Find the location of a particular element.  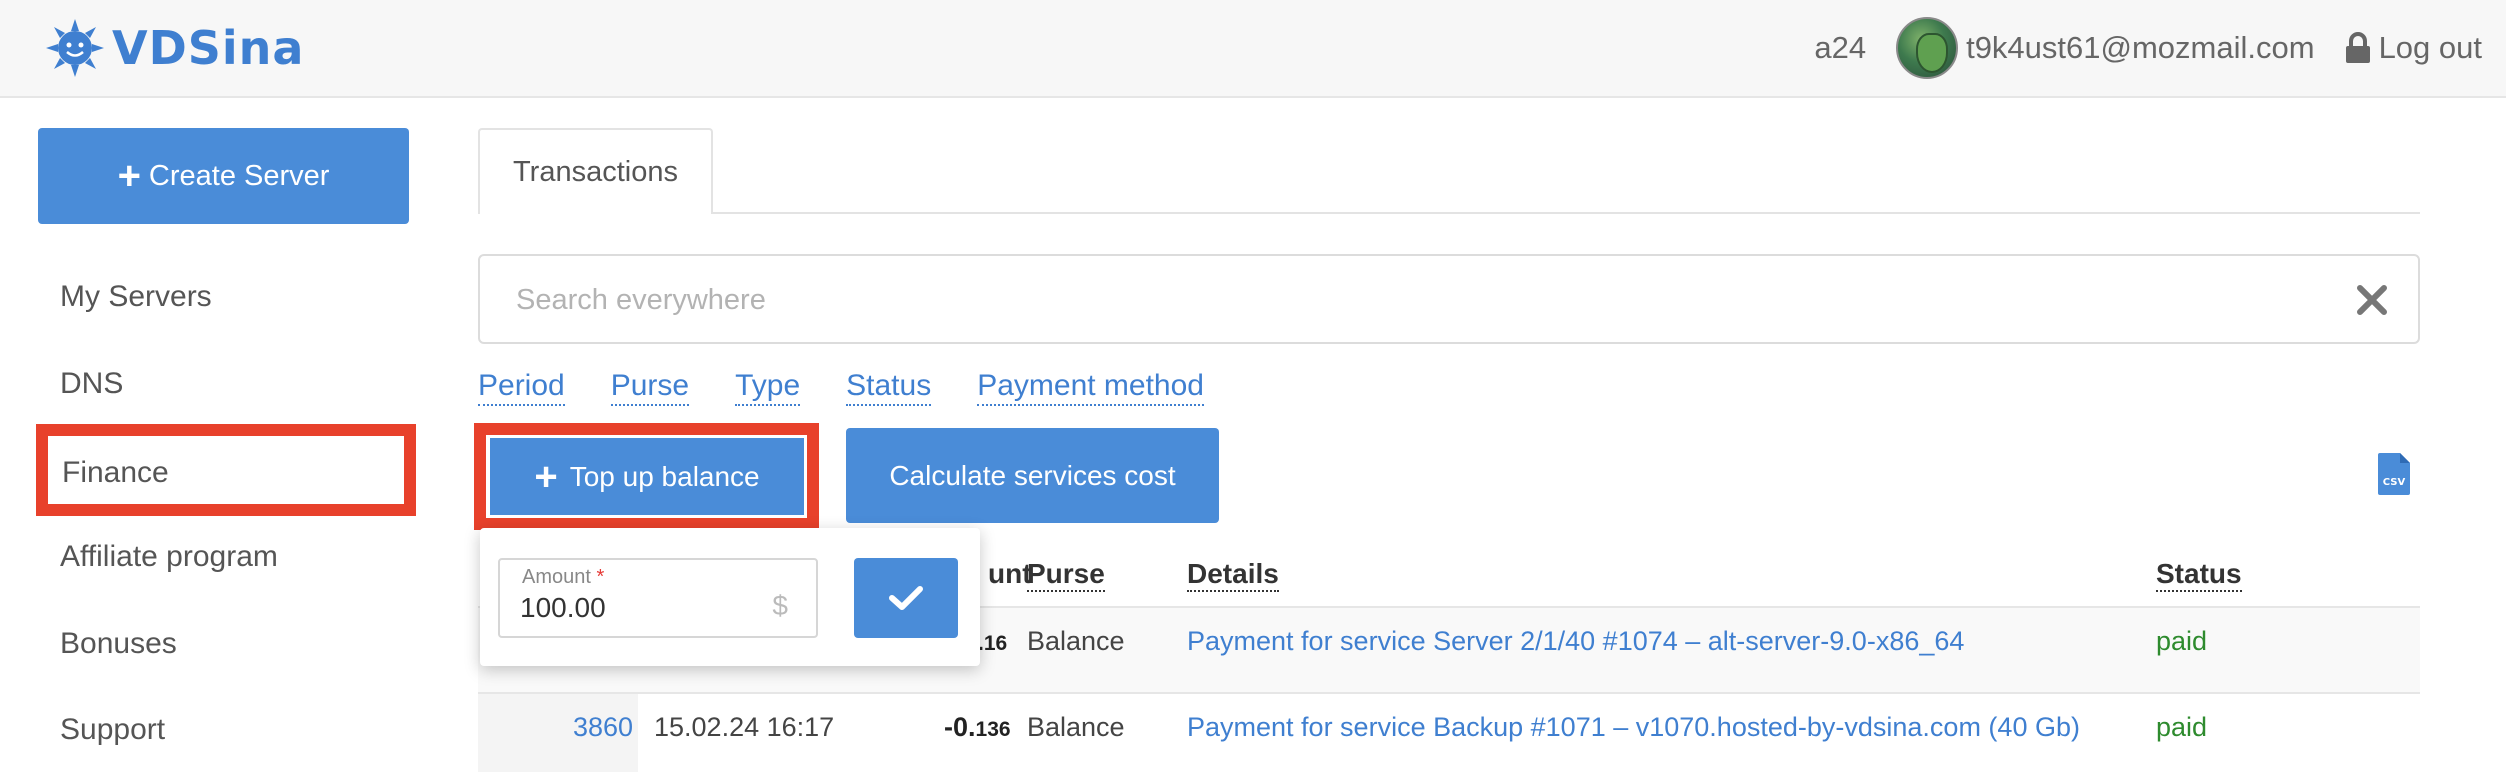

sidebar-item-finance-label: Finance is located at coordinates (115, 472).